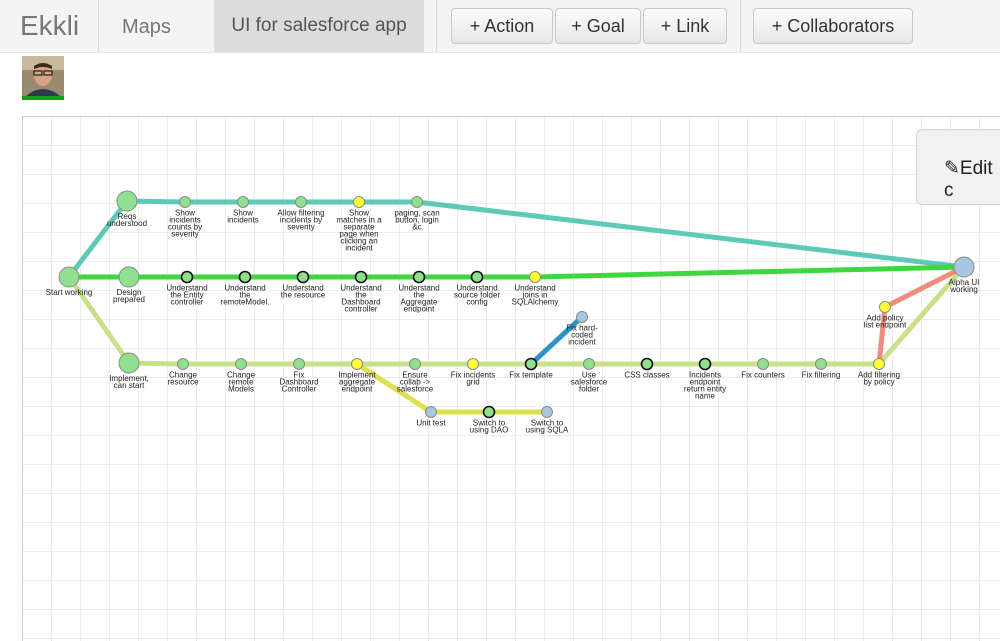  I want to click on node-alpha, so click(964, 267).